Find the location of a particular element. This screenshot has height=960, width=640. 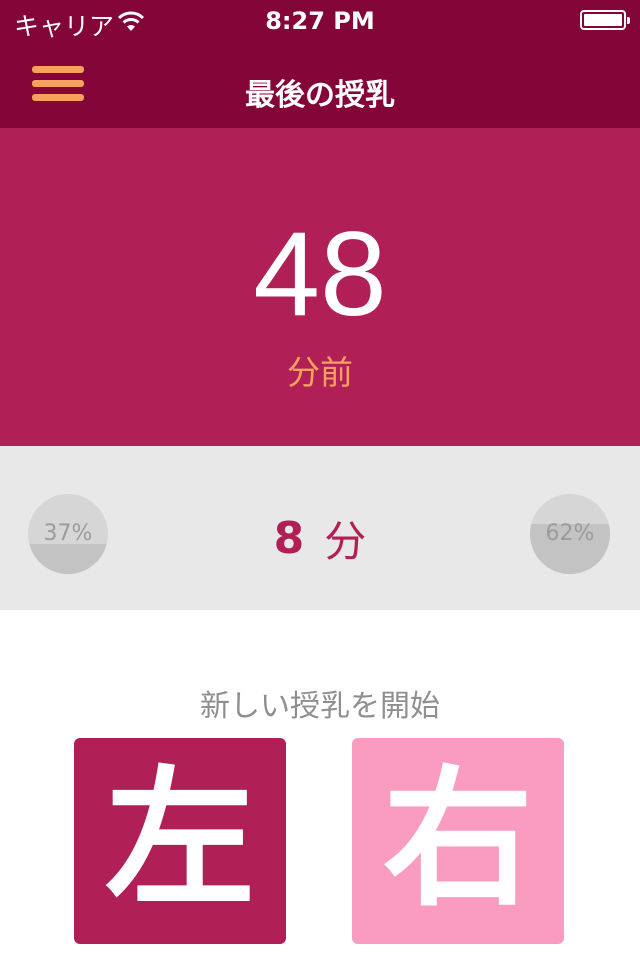

start-left-button: 左 is located at coordinates (180, 841).